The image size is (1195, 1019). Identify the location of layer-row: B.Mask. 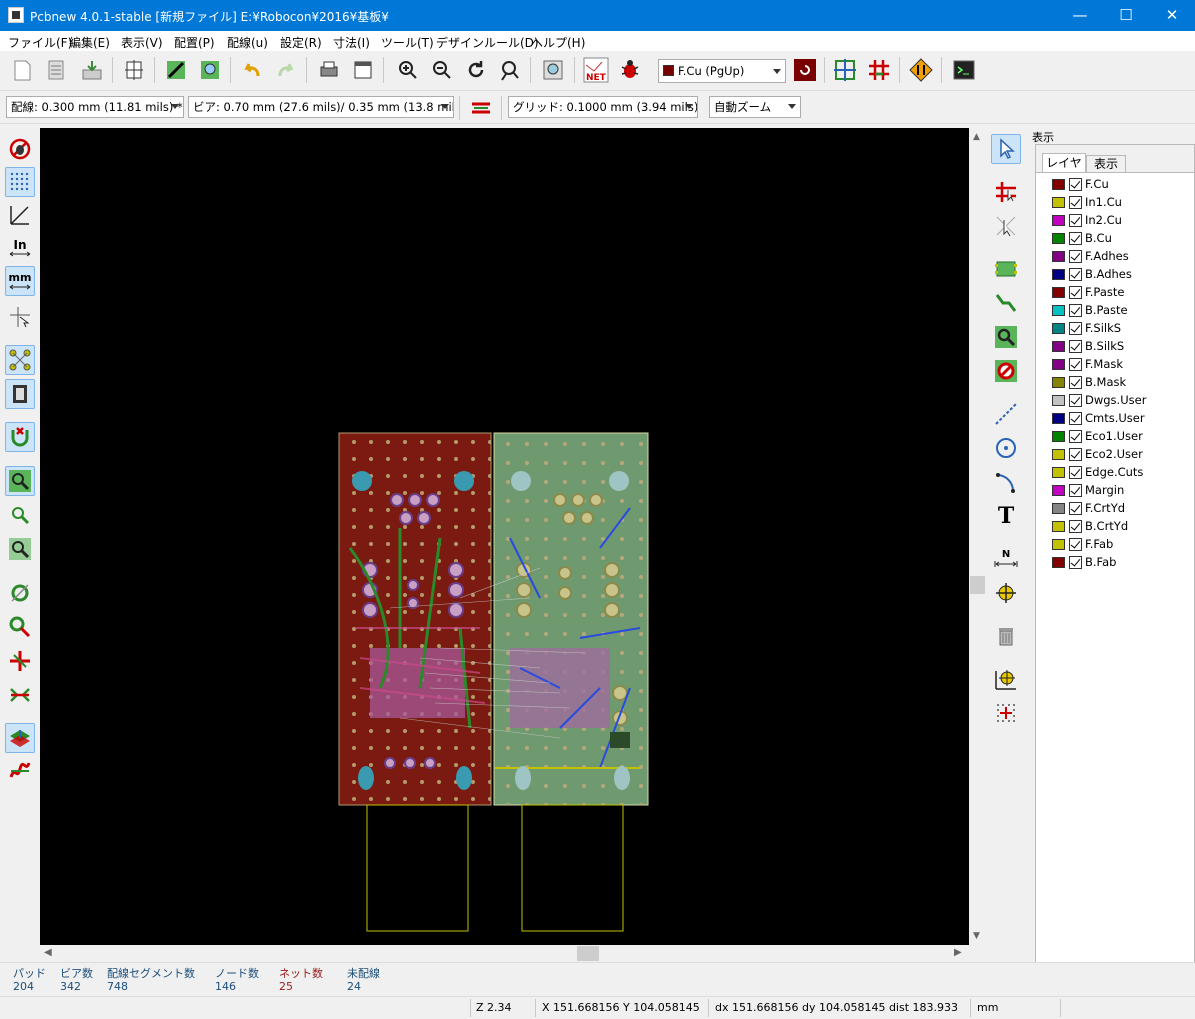
(1089, 382).